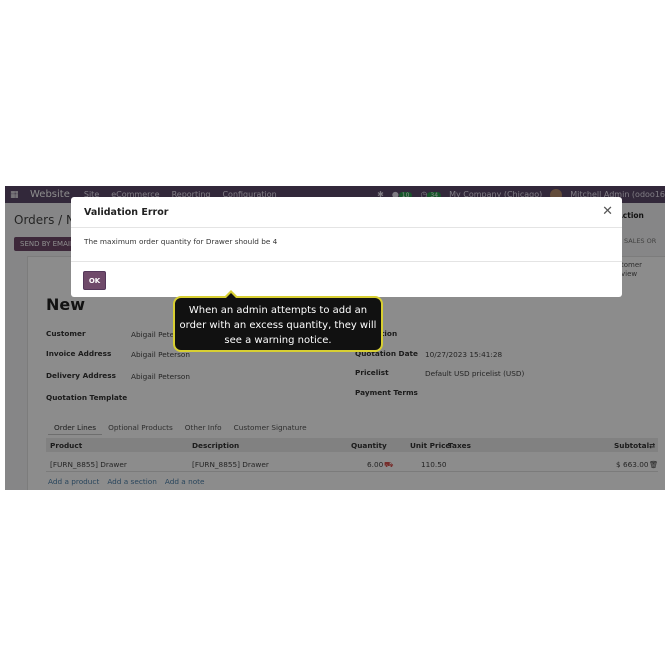  What do you see at coordinates (346, 227) in the screenshot?
I see `dialog-header-divider` at bounding box center [346, 227].